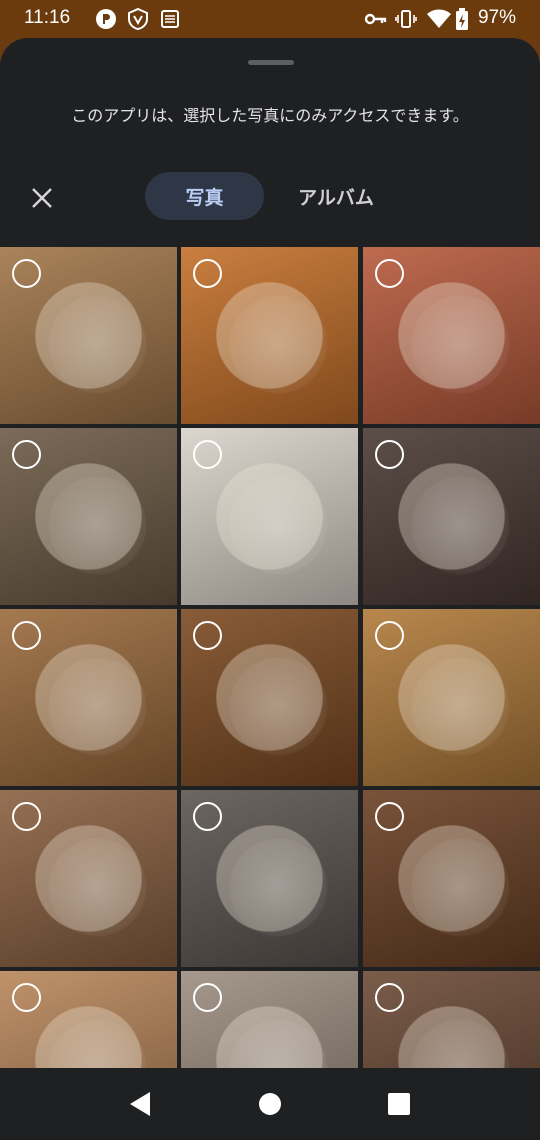 The width and height of the screenshot is (540, 1140). I want to click on home-button, so click(270, 1104).